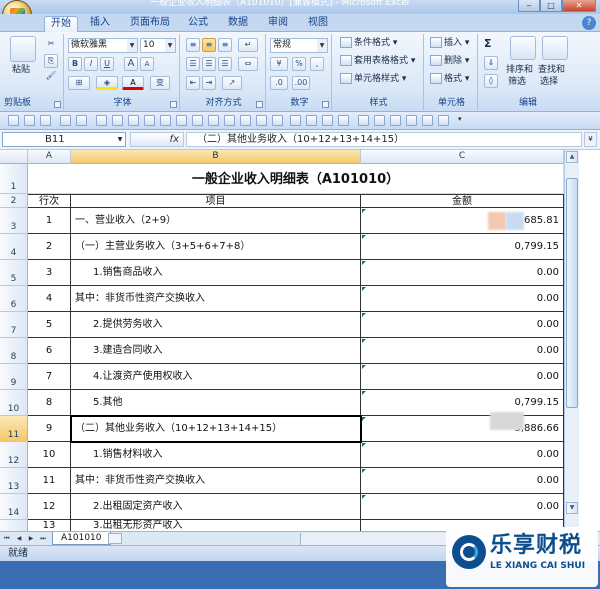  Describe the element at coordinates (555, 48) in the screenshot. I see `find-select-icon` at that location.